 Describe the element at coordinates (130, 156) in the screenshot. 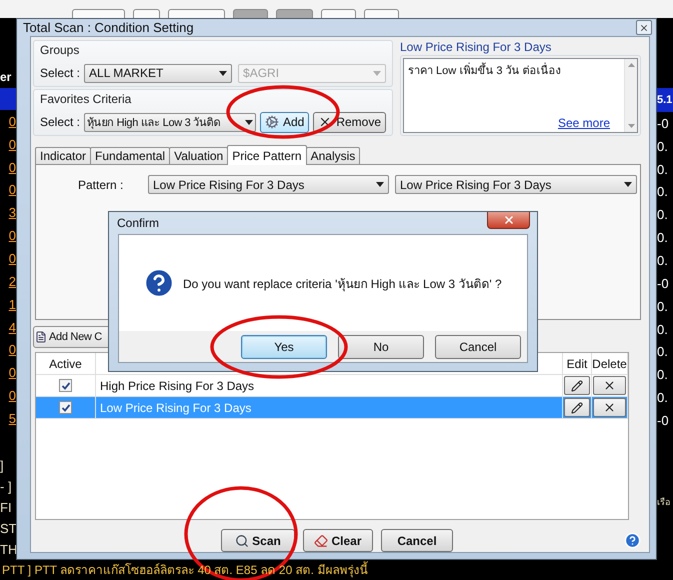

I see `tab: Fundamental` at that location.